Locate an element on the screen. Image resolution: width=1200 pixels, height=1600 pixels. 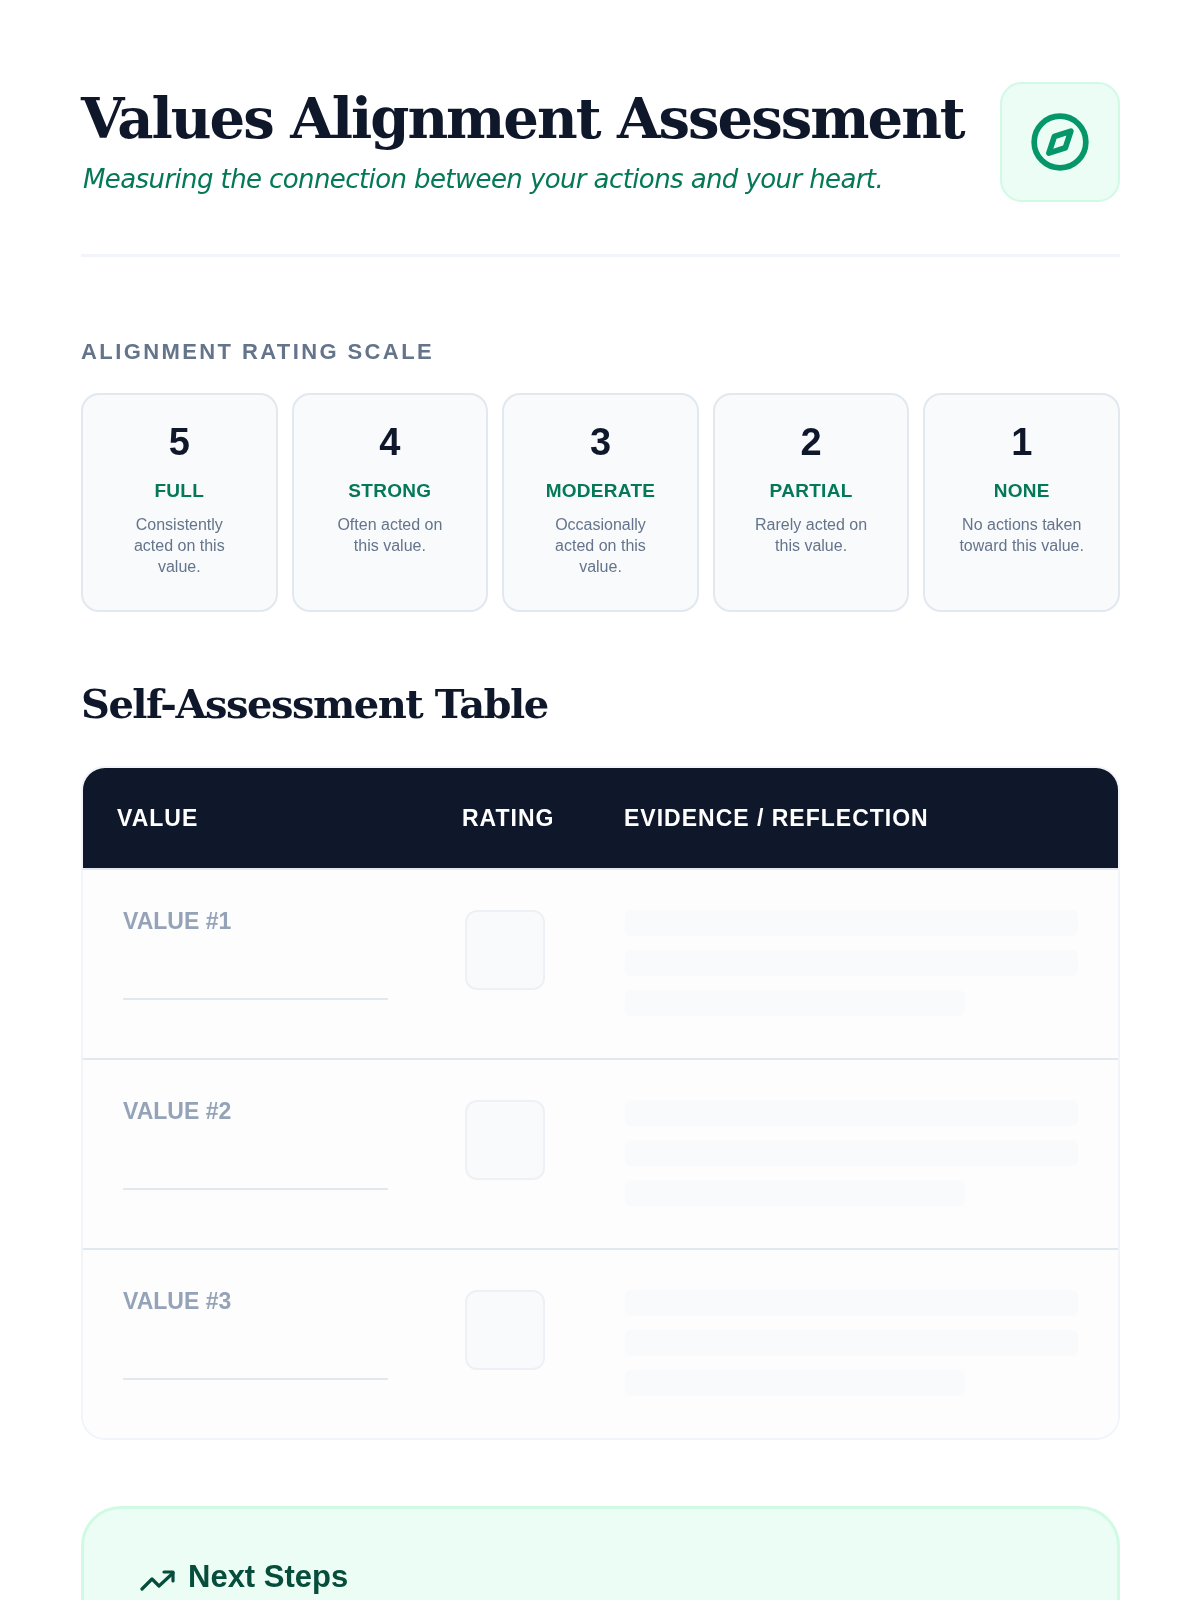
section-label: ALIGNMENT RATING SCALE is located at coordinates (258, 352).